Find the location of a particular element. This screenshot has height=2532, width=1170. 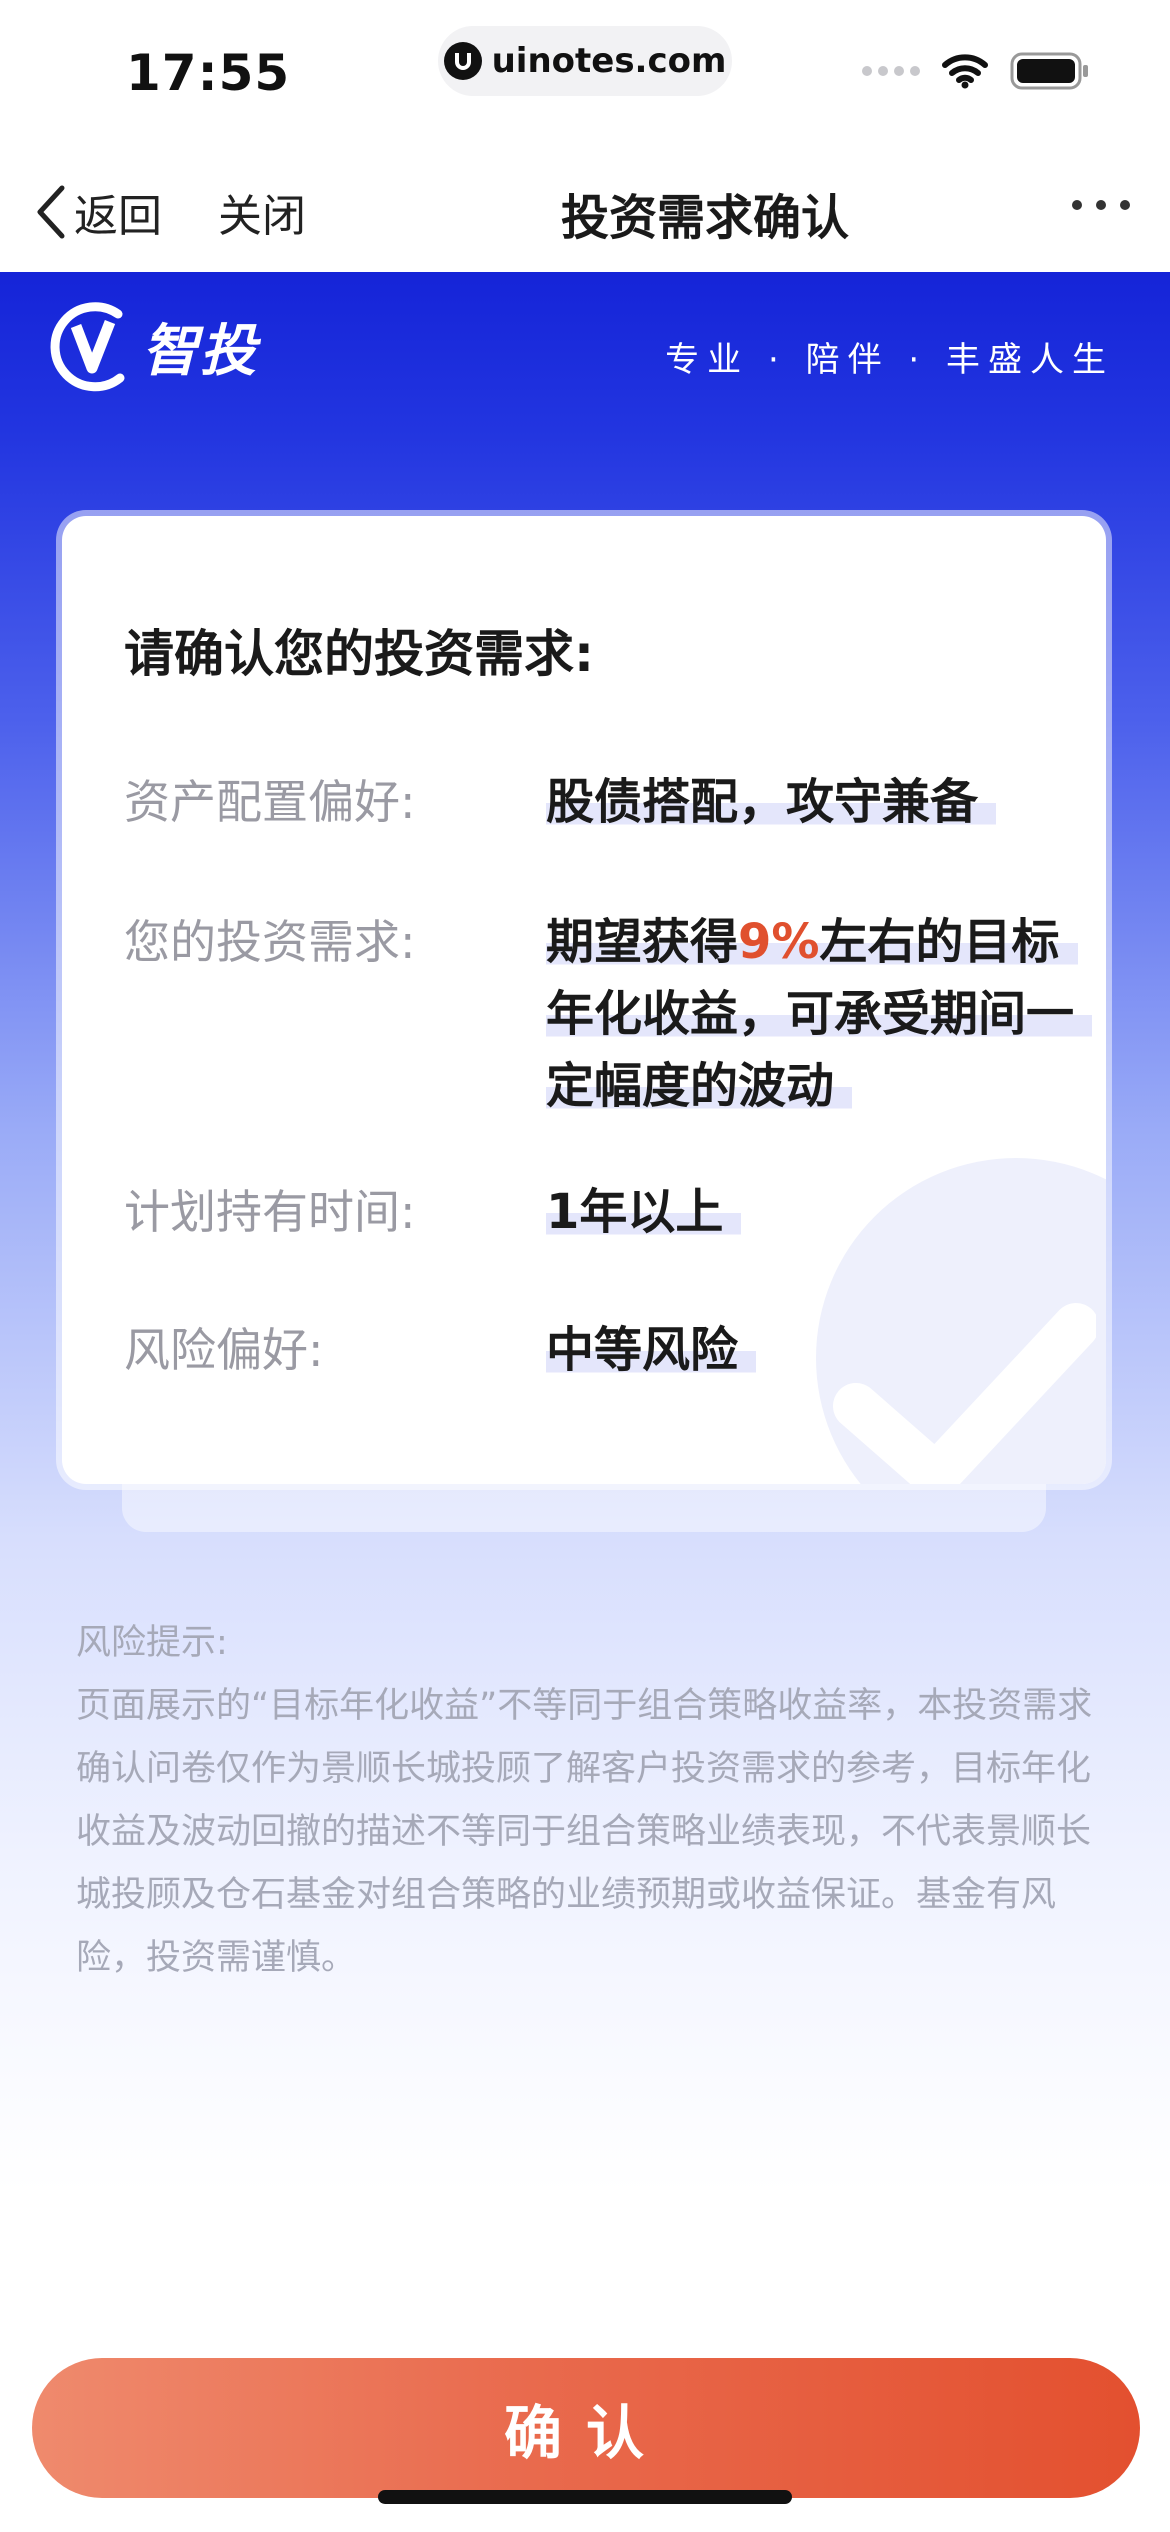

row-label: 您的投资需求: is located at coordinates (270, 942).